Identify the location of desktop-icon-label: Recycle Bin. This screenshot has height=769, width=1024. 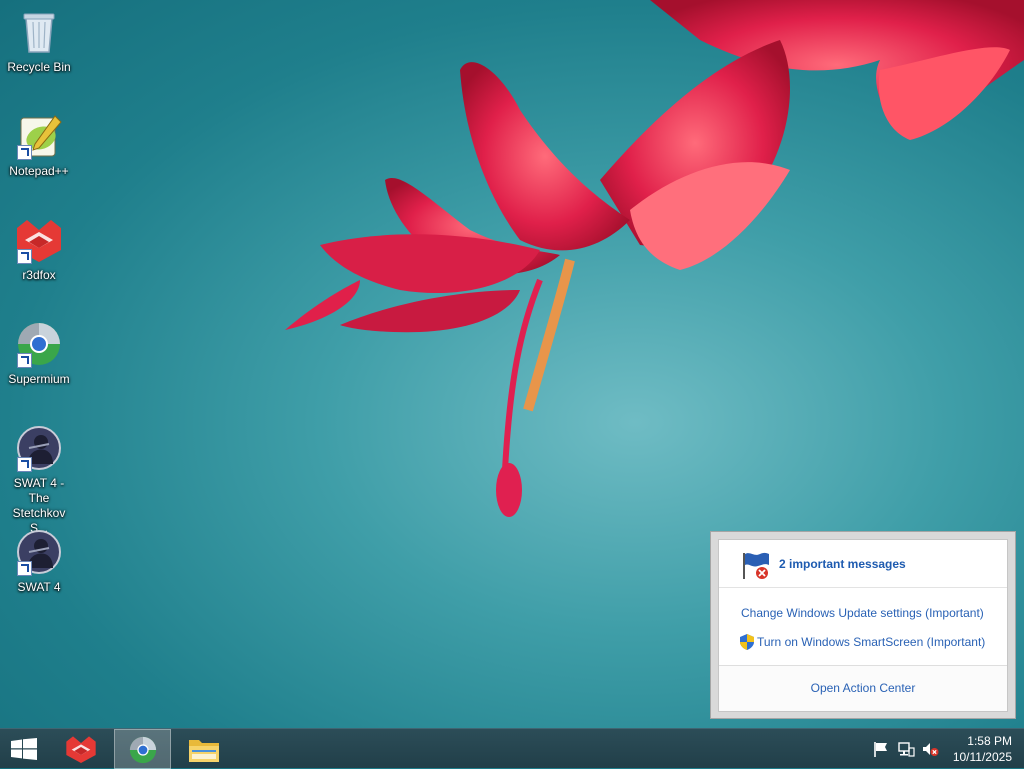
(39, 67).